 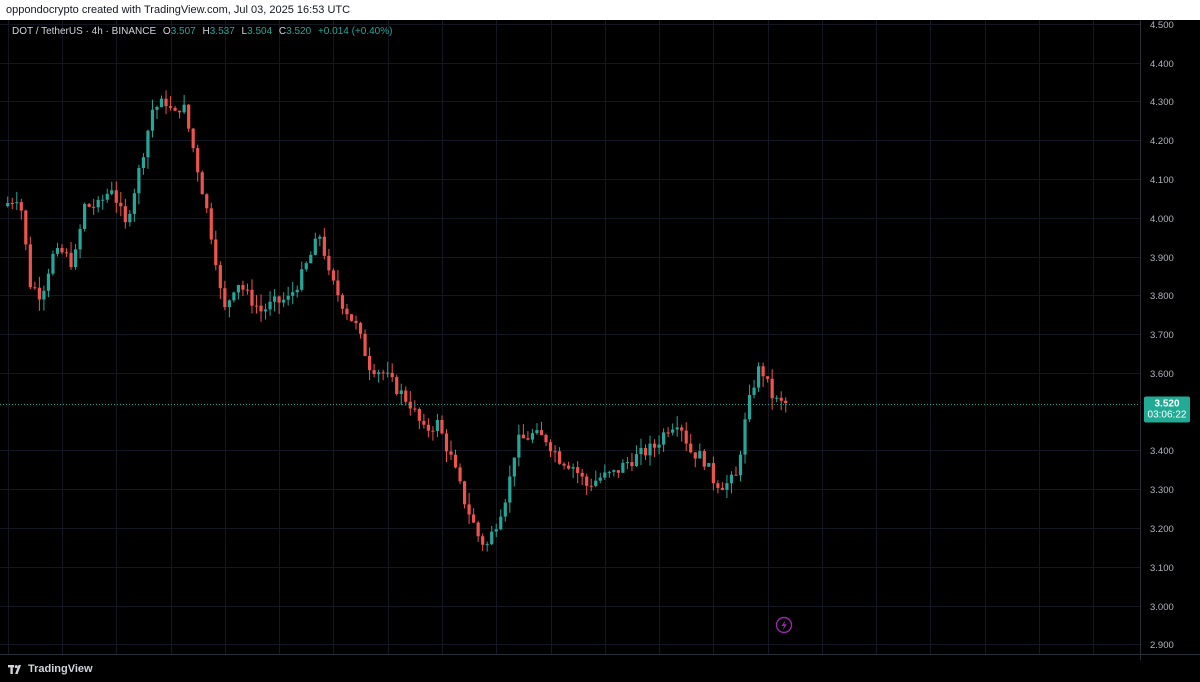 I want to click on change-value: +0.014 (+0.40%), so click(x=355, y=31).